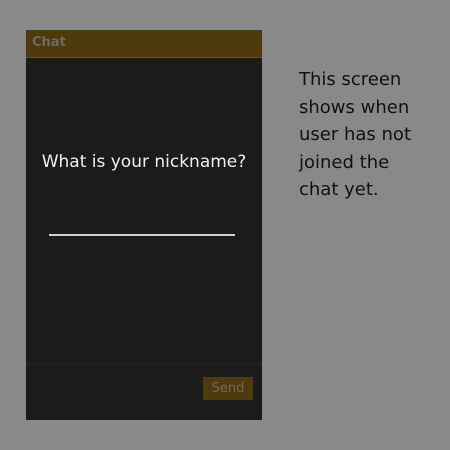 The image size is (450, 450). Describe the element at coordinates (144, 363) in the screenshot. I see `footer-divider` at that location.